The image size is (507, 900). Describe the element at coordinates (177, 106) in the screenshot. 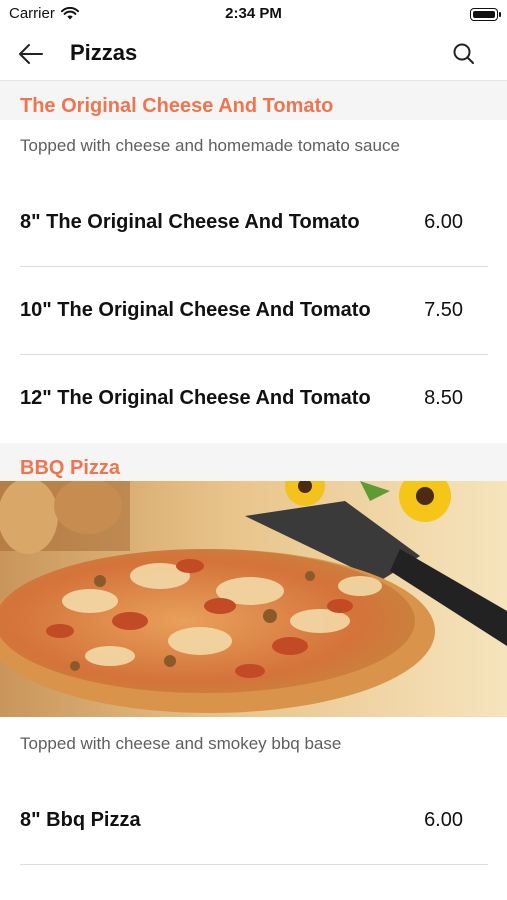

I see `section-title: The Original Cheese And Tomato` at that location.